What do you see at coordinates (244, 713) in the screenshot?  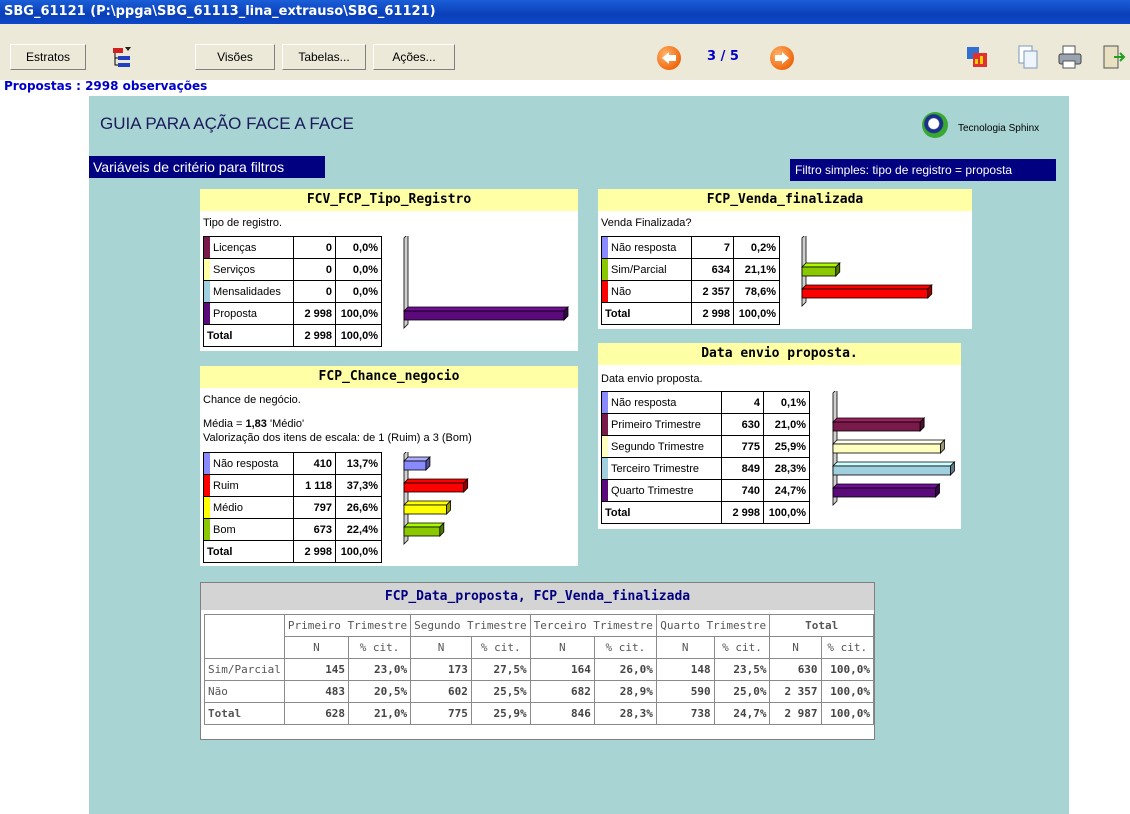 I see `crosstab-row-label: Total` at bounding box center [244, 713].